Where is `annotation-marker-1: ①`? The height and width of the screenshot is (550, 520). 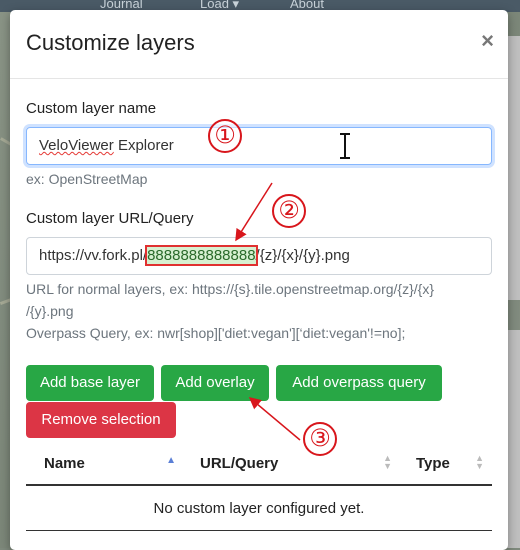 annotation-marker-1: ① is located at coordinates (225, 136).